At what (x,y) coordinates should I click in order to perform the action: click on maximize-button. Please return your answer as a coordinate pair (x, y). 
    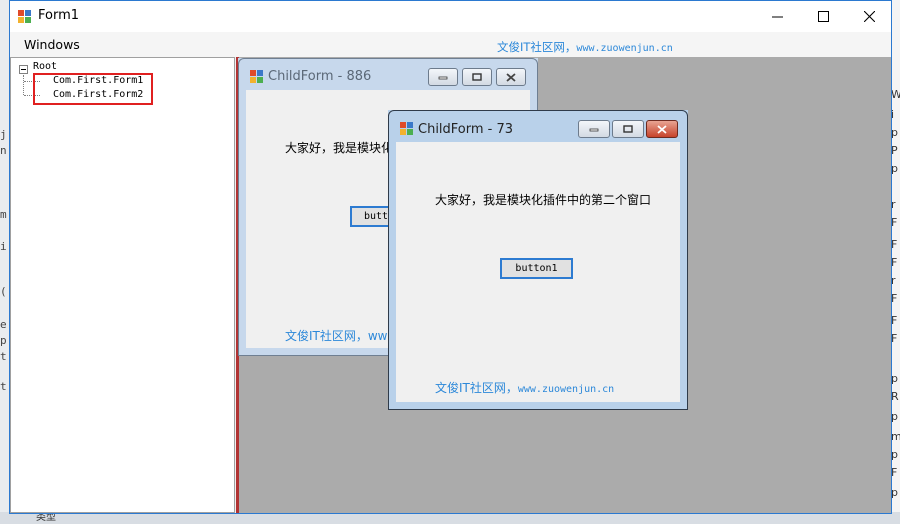
    Looking at the image, I should click on (823, 16).